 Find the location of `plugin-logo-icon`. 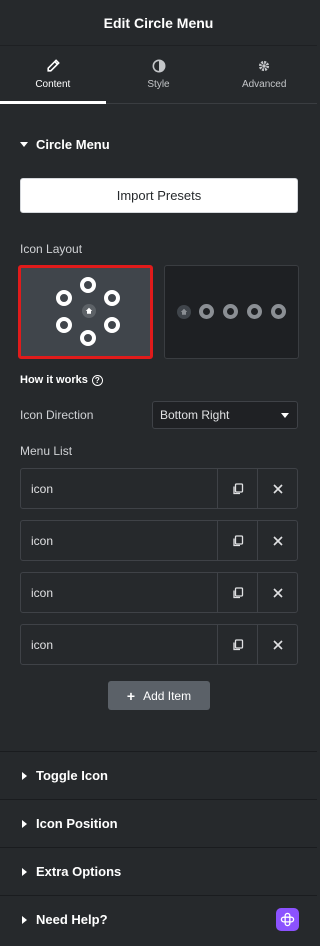

plugin-logo-icon is located at coordinates (287, 919).